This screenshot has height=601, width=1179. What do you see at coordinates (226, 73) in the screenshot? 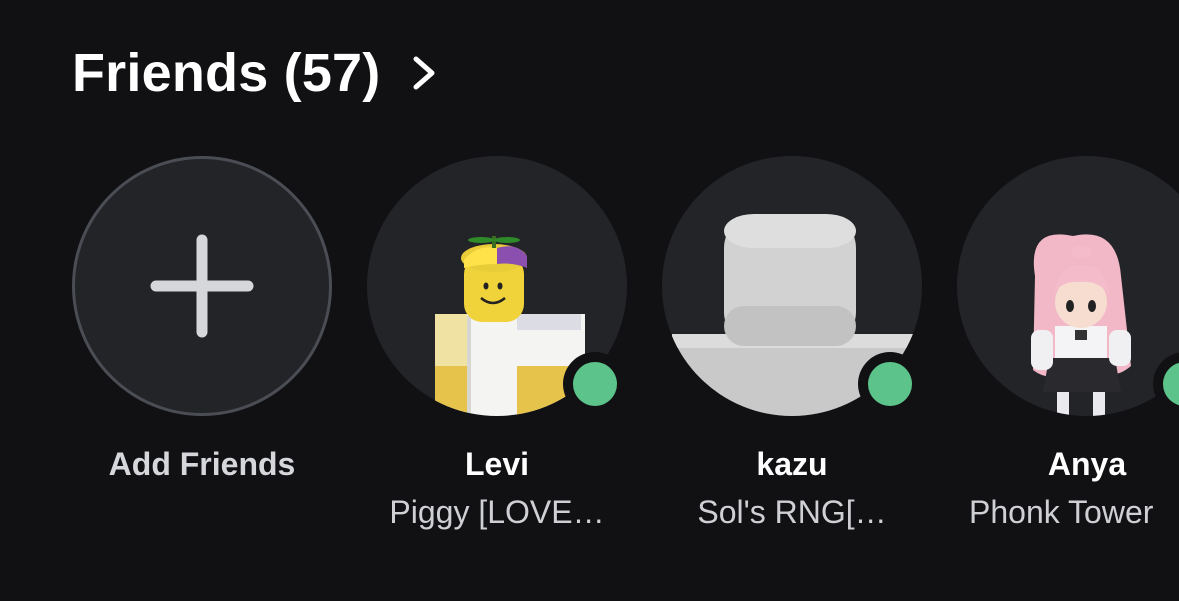
I see `friends-title: Friends (57)` at bounding box center [226, 73].